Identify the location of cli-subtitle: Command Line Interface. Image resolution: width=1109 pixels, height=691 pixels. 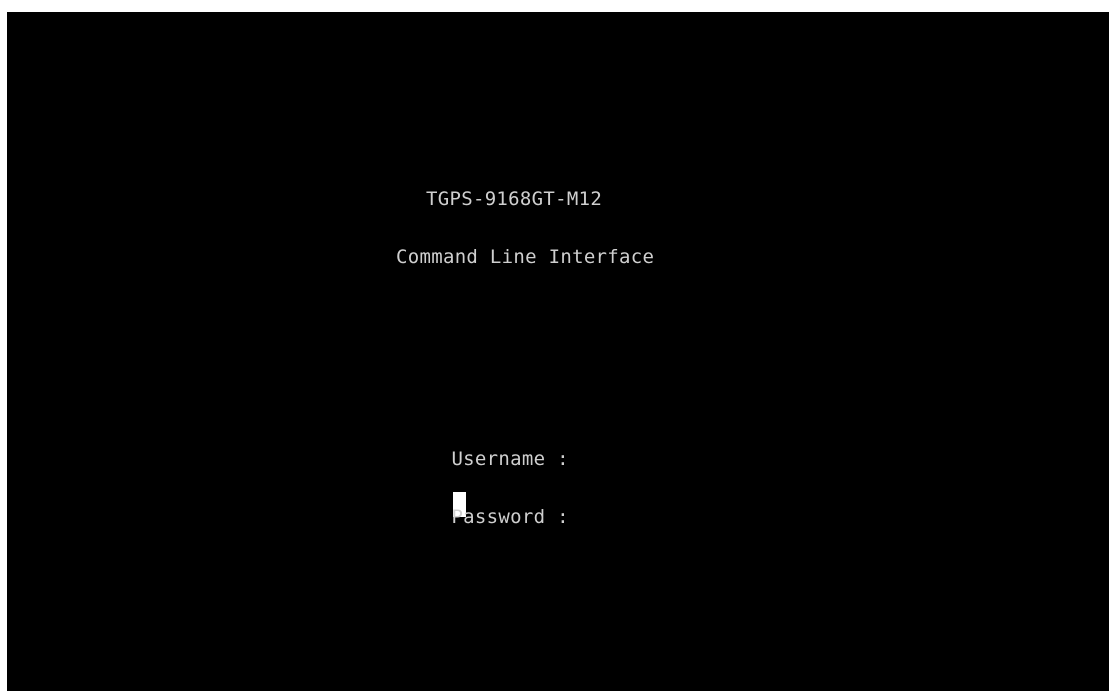
(525, 257).